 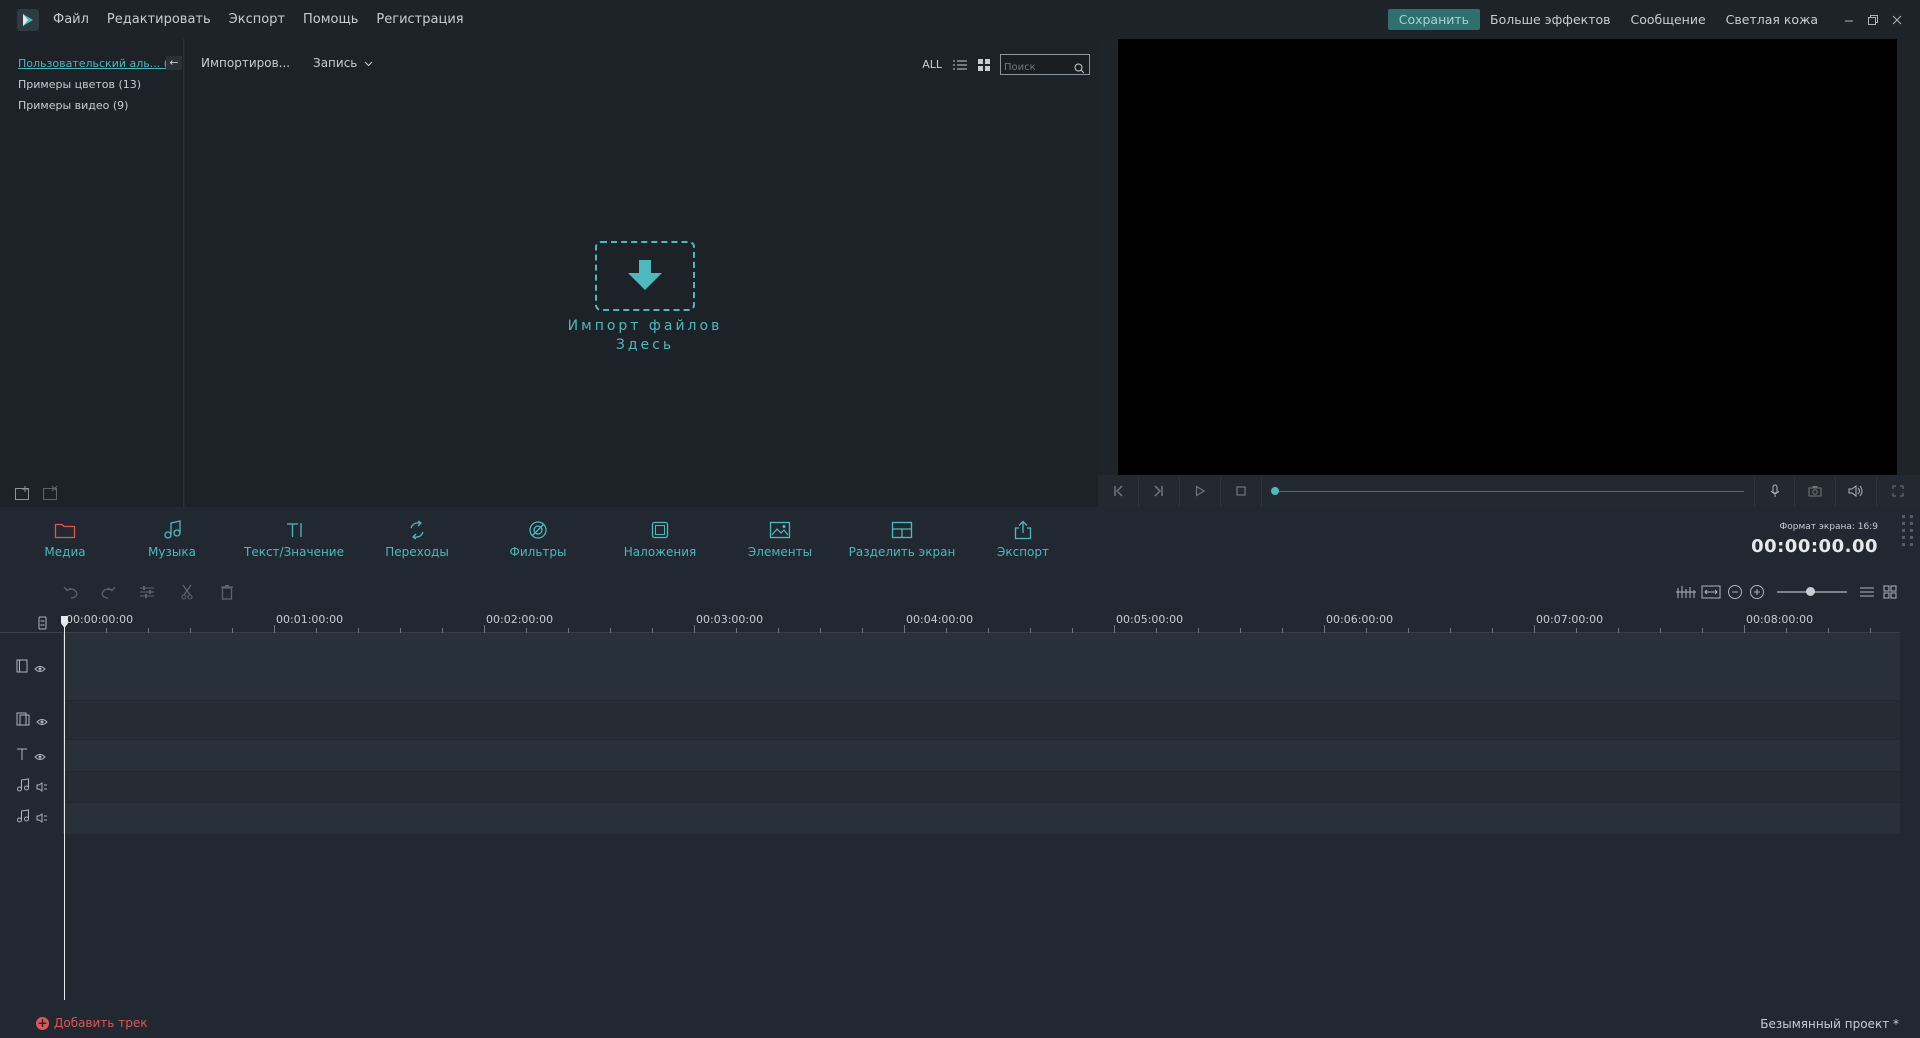 I want to click on add-folder-icon, so click(x=23, y=495).